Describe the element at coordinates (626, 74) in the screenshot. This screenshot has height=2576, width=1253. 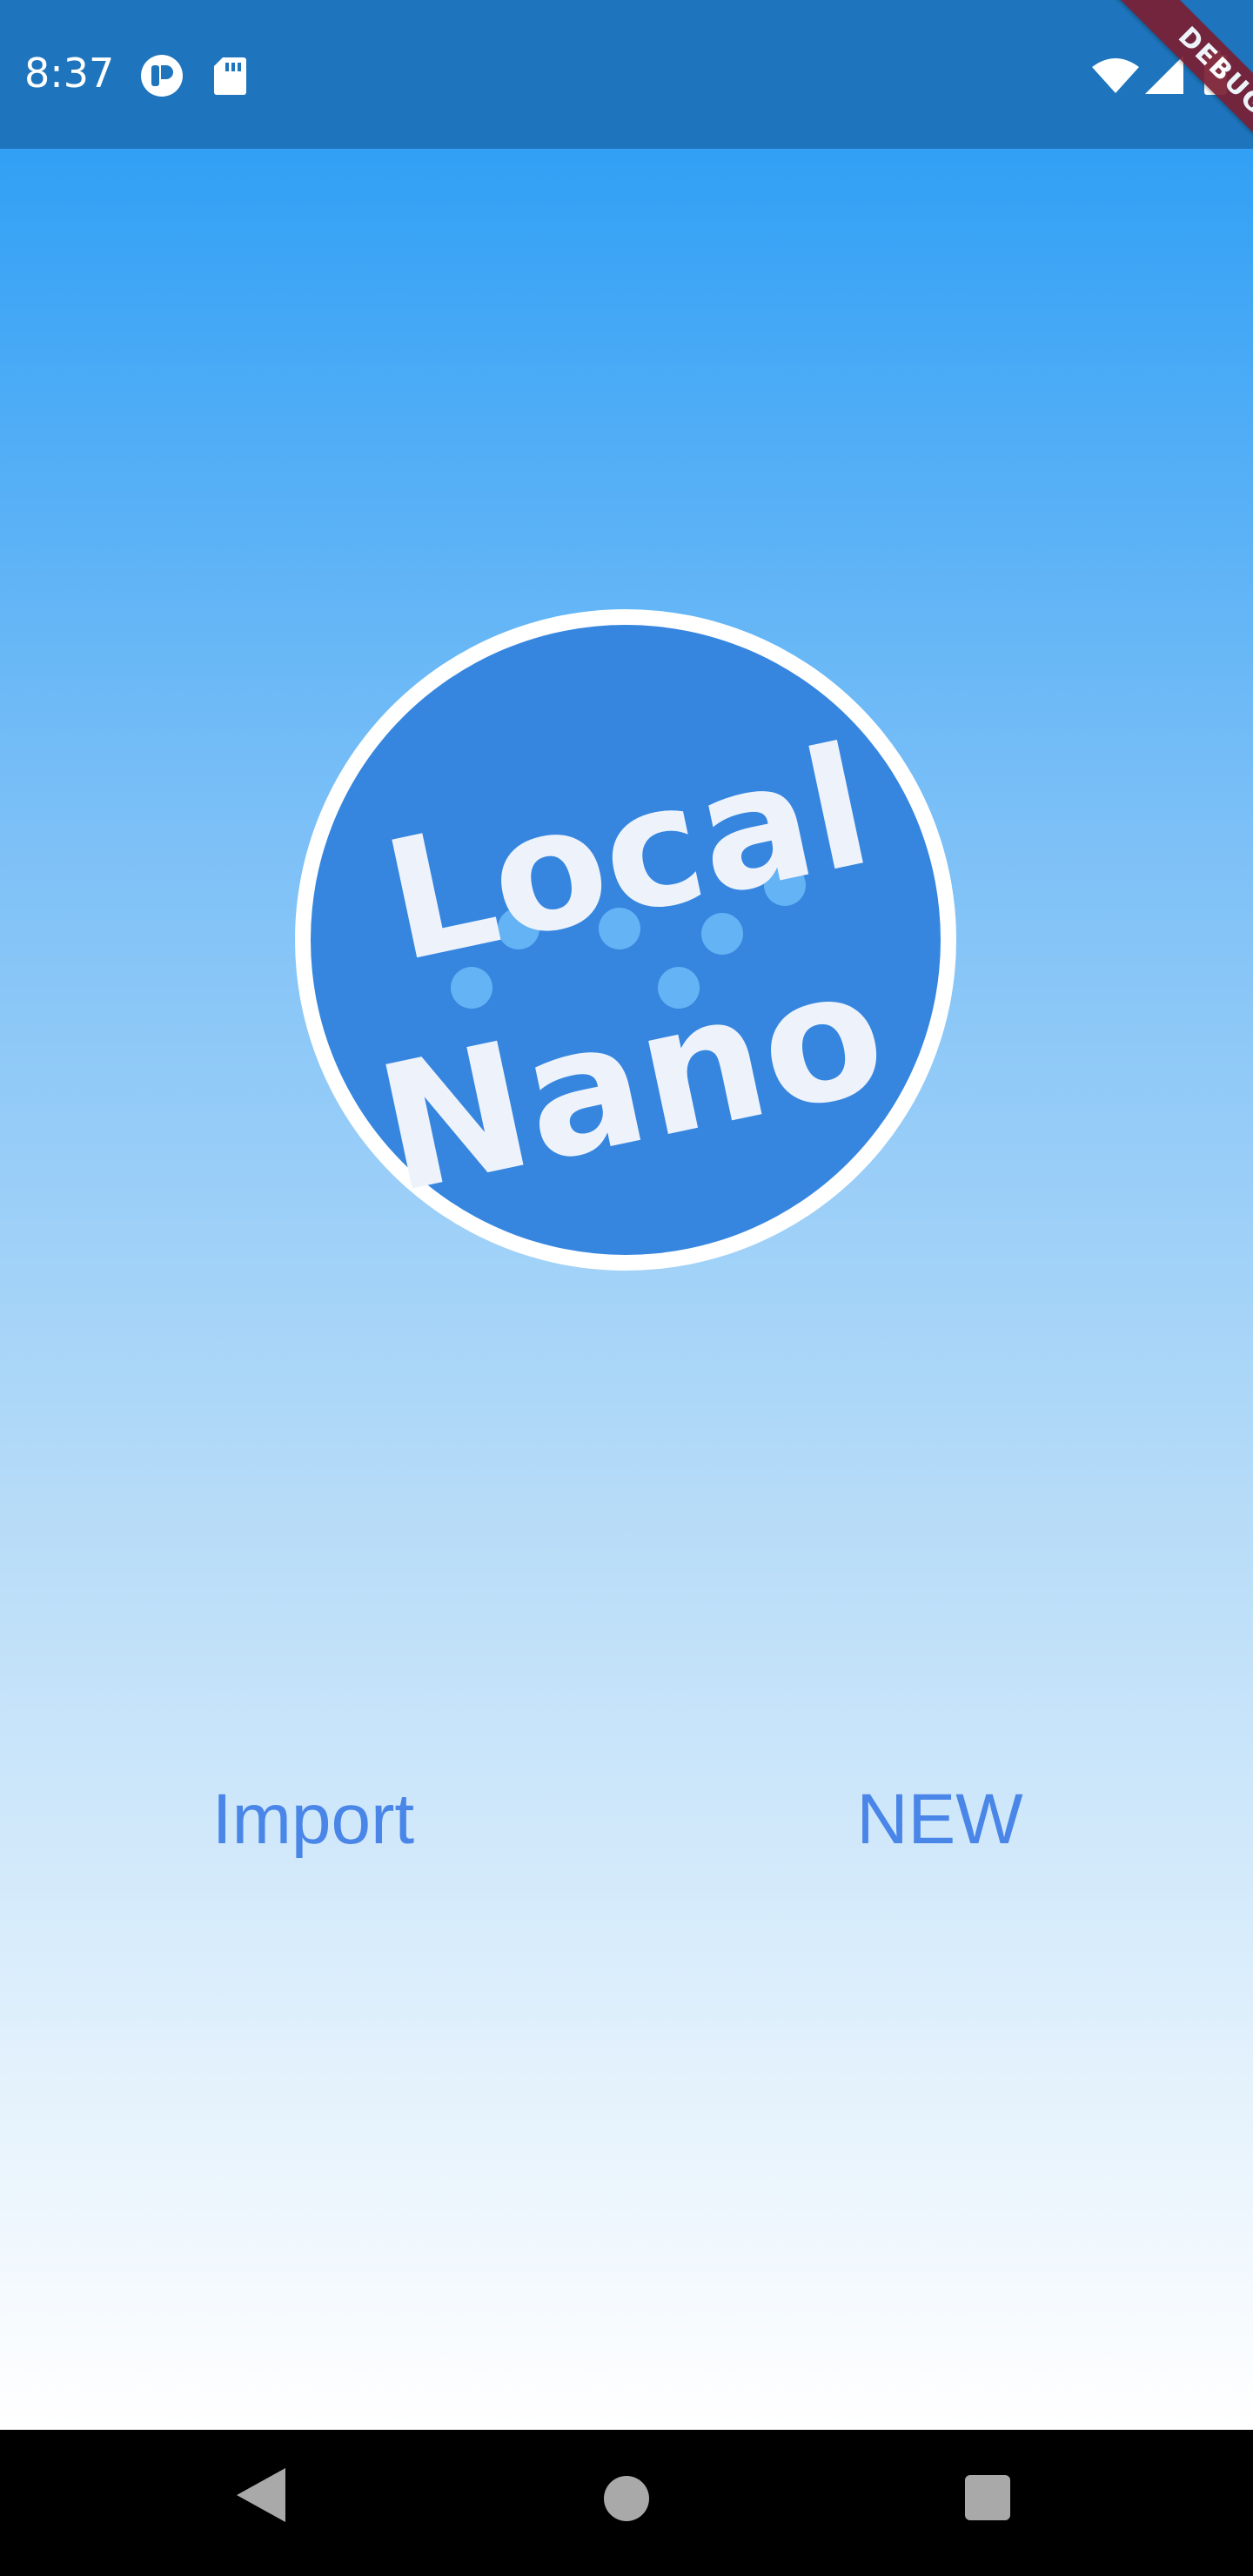
I see `status-bar: 8:37` at that location.